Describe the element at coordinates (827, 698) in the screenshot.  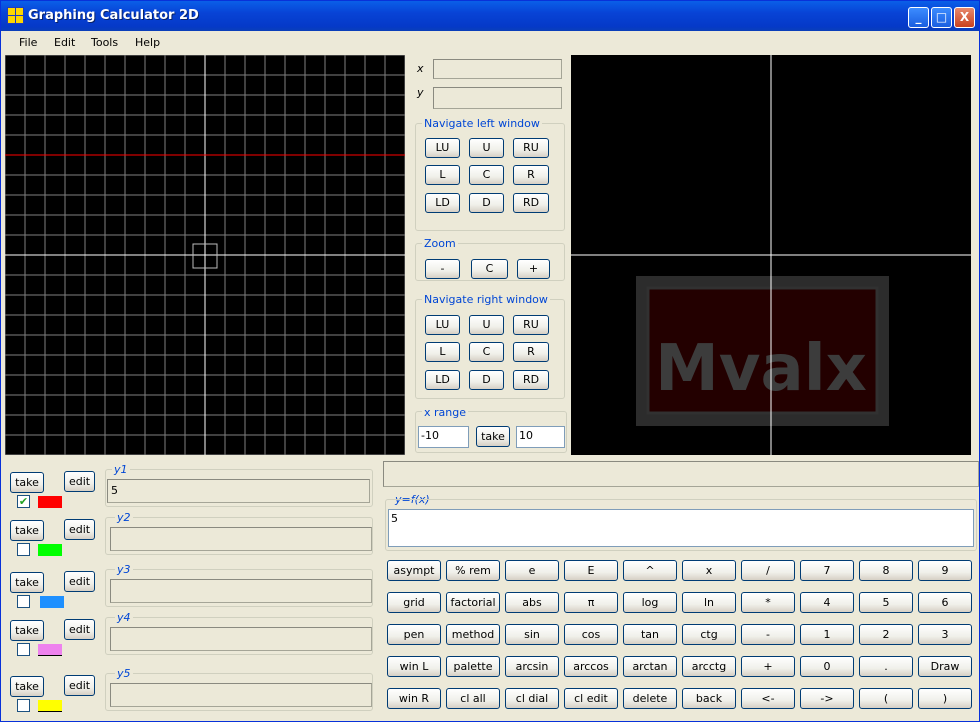
I see `key-sym-4-7-button: ->` at that location.